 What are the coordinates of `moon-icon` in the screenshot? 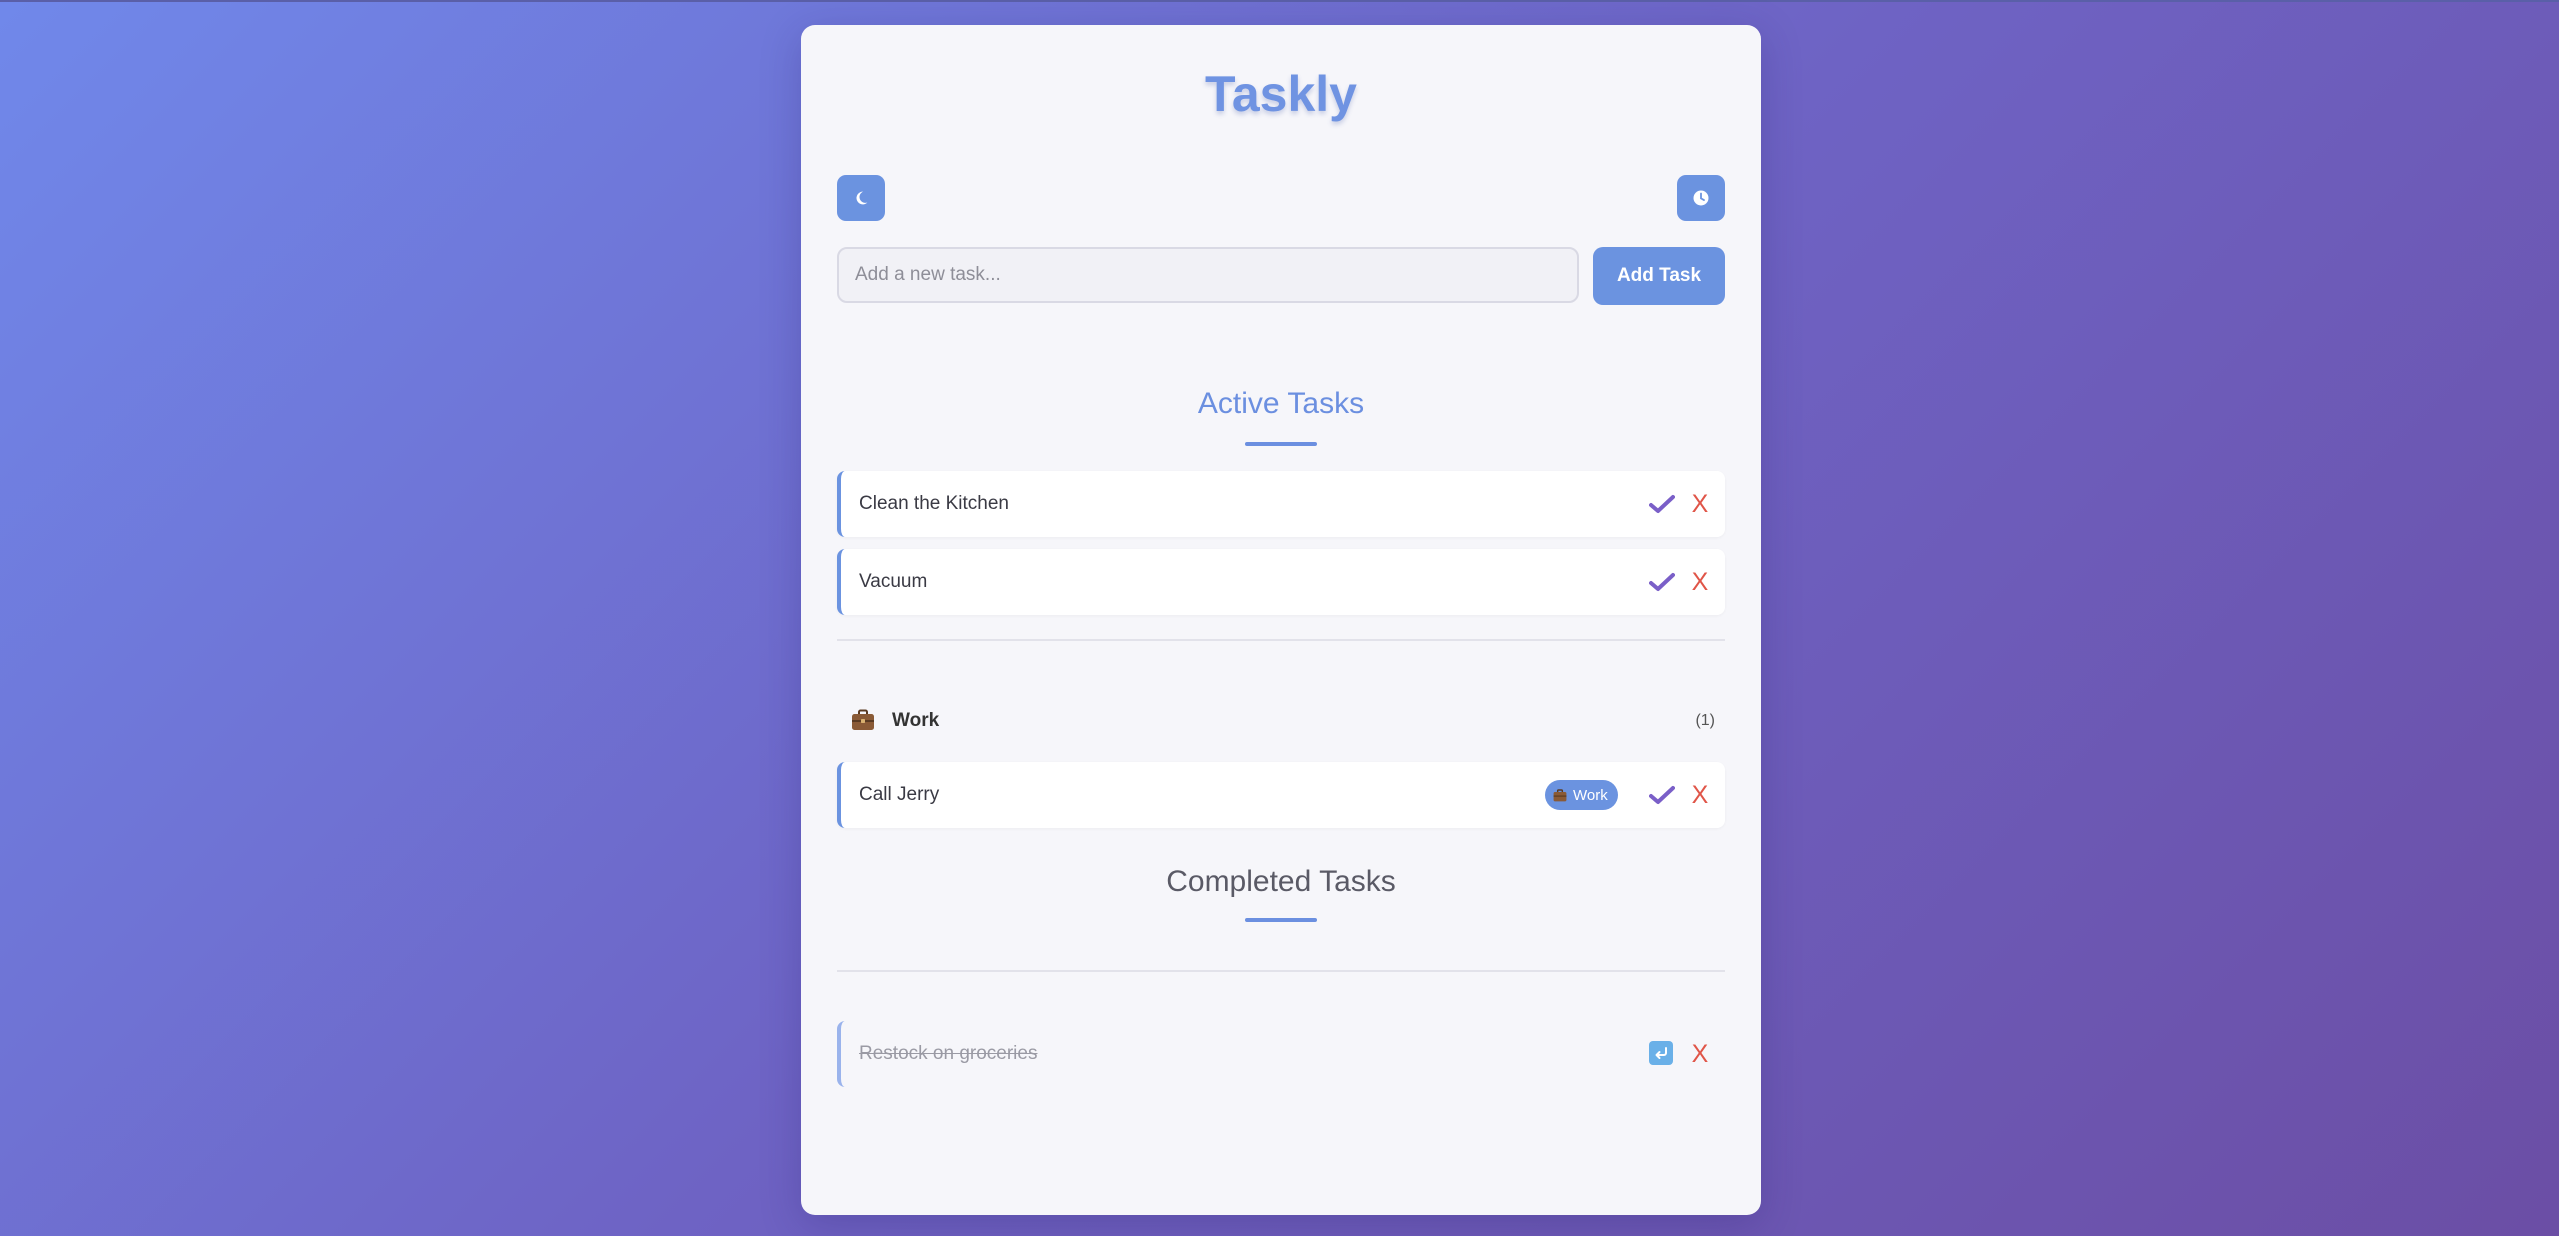 It's located at (862, 198).